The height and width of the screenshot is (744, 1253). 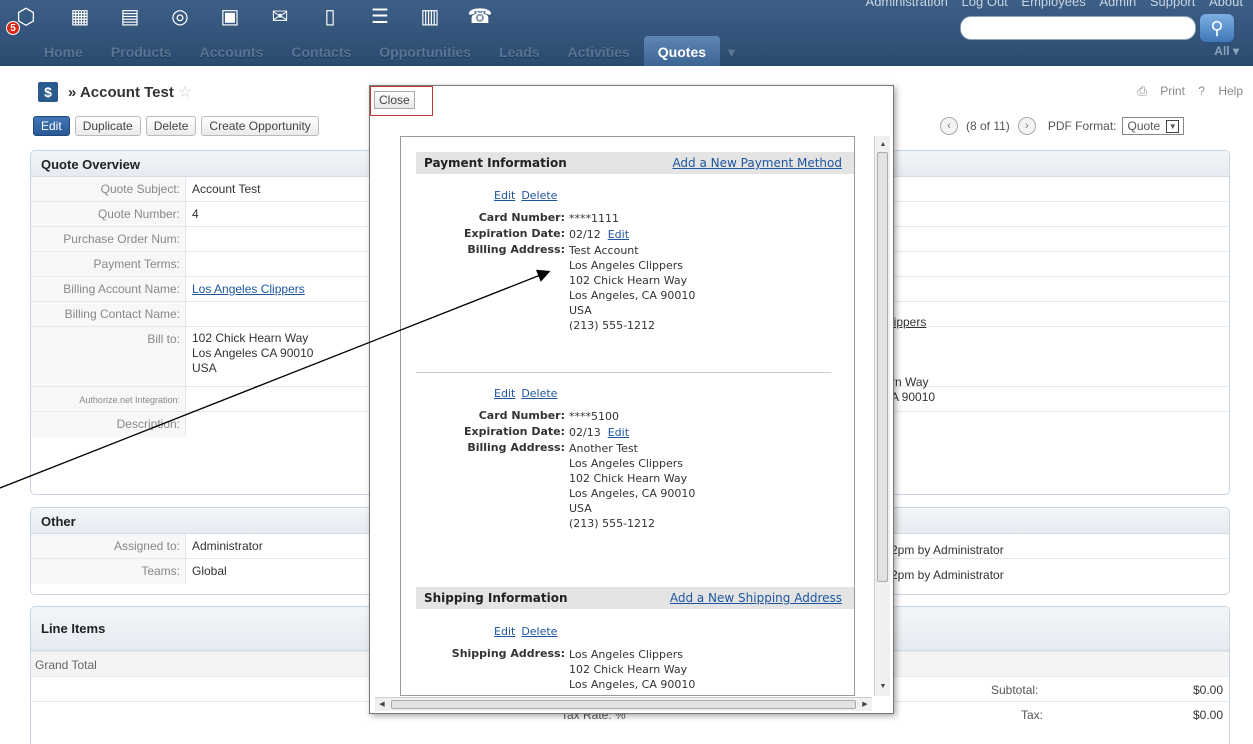 I want to click on expiration-value: 02/12, so click(x=585, y=234).